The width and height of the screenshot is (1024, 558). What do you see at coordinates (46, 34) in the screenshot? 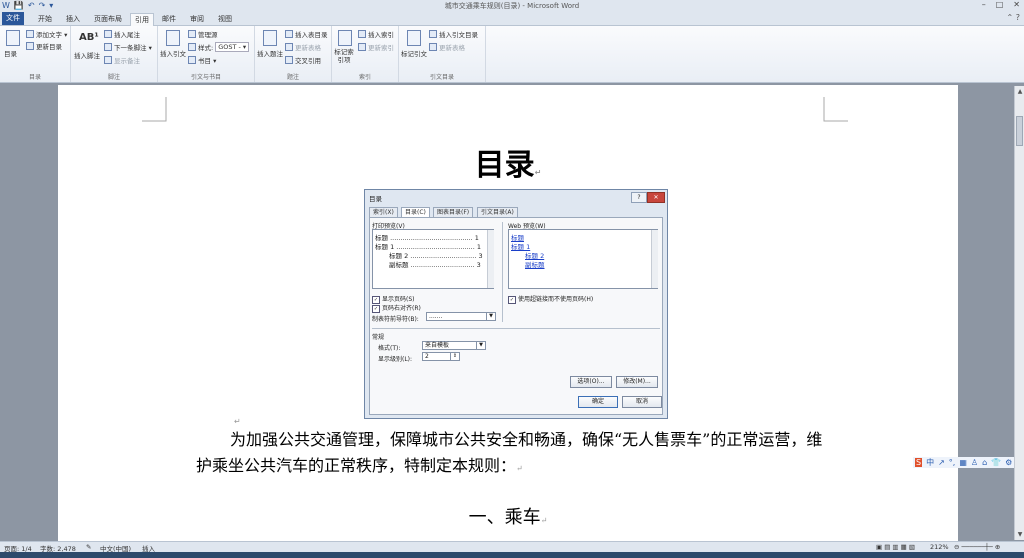
I see `add-text-button: 添加文字 ▾` at bounding box center [46, 34].